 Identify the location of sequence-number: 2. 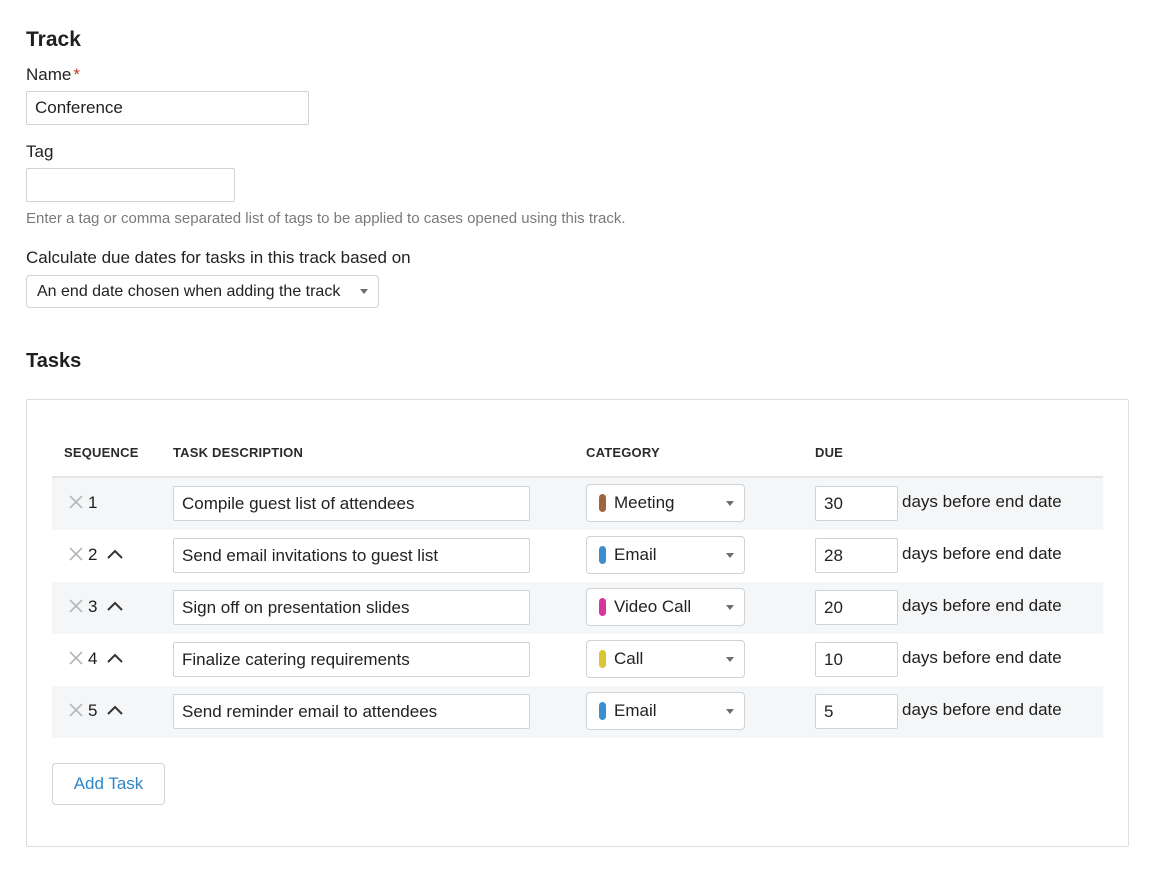
(93, 554).